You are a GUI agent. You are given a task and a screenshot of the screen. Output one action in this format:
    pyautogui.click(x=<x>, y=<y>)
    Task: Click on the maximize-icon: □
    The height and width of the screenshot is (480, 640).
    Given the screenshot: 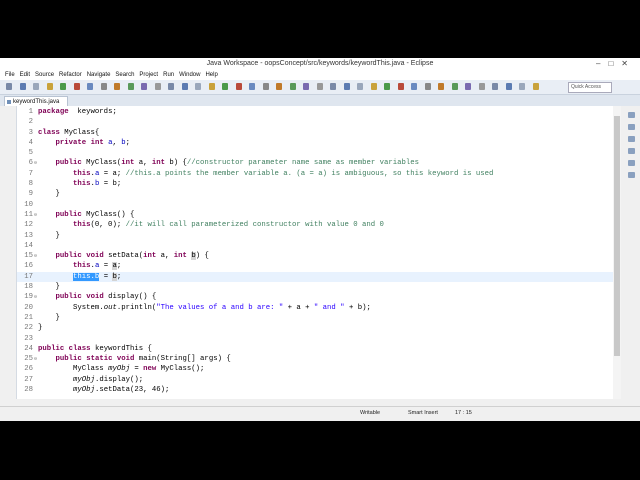 What is the action you would take?
    pyautogui.click(x=614, y=63)
    